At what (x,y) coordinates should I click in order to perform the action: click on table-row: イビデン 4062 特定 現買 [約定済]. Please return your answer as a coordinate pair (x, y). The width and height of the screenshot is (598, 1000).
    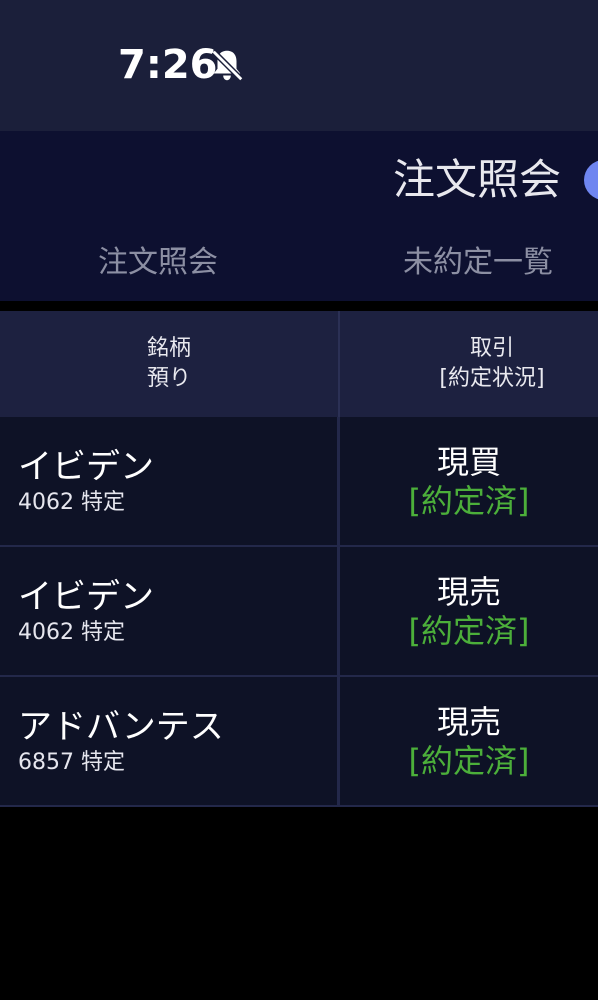
    Looking at the image, I should click on (299, 482).